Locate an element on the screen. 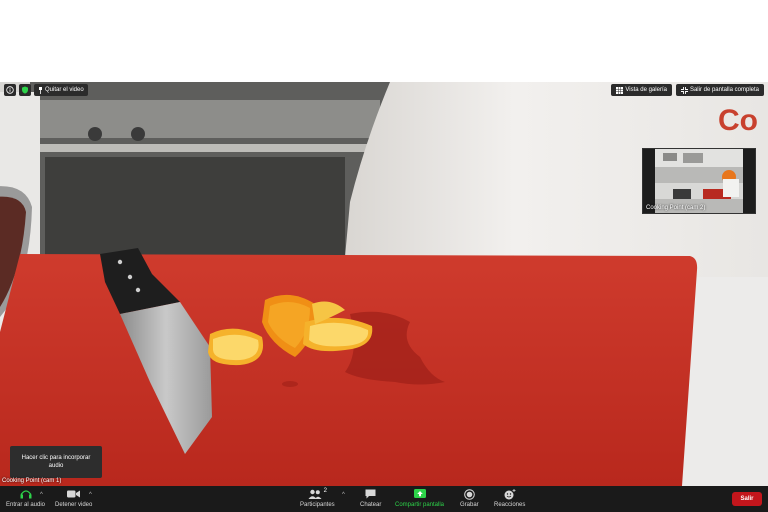 The width and height of the screenshot is (768, 512). grid-icon is located at coordinates (620, 90).